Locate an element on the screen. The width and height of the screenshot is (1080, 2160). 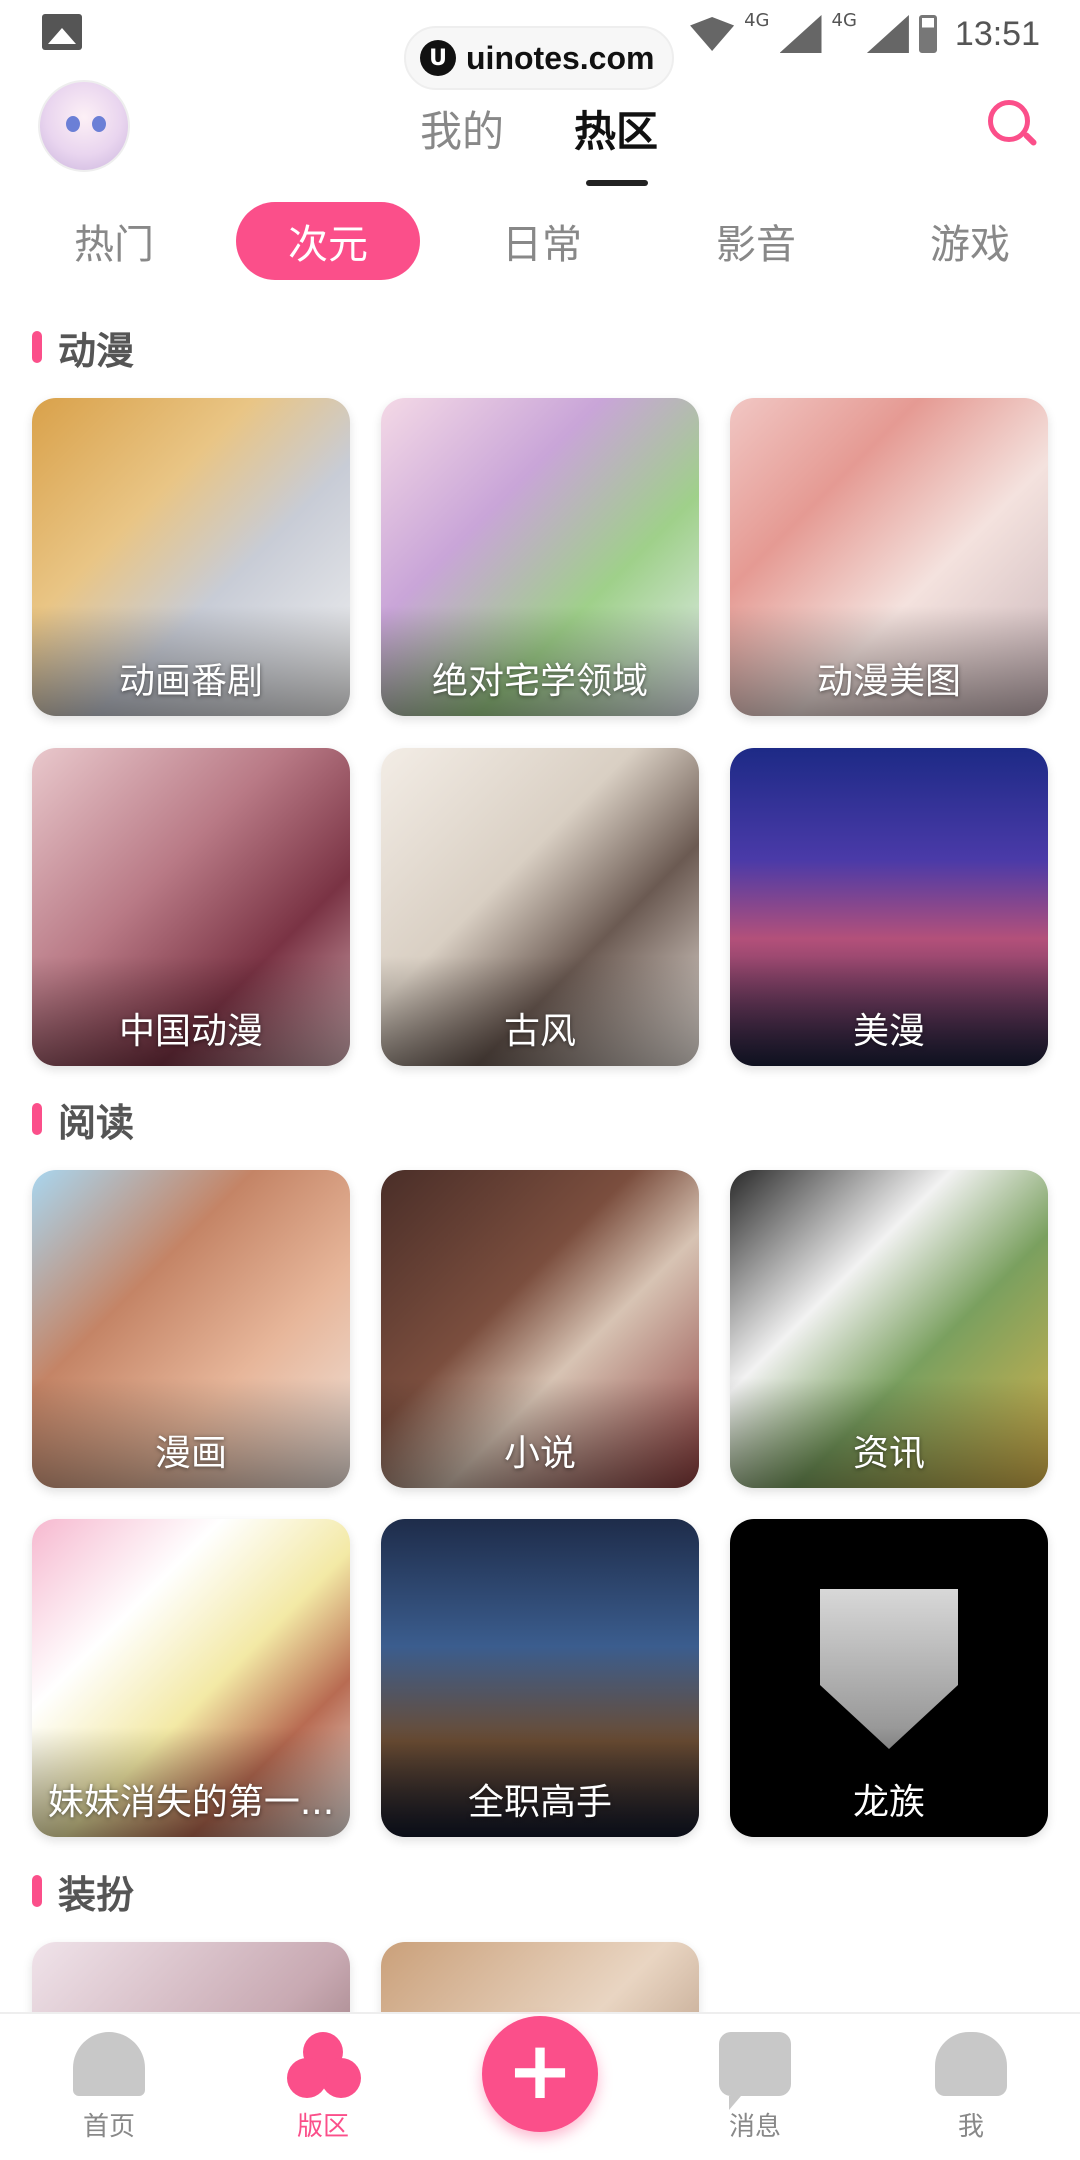
signal-icon is located at coordinates (800, 34).